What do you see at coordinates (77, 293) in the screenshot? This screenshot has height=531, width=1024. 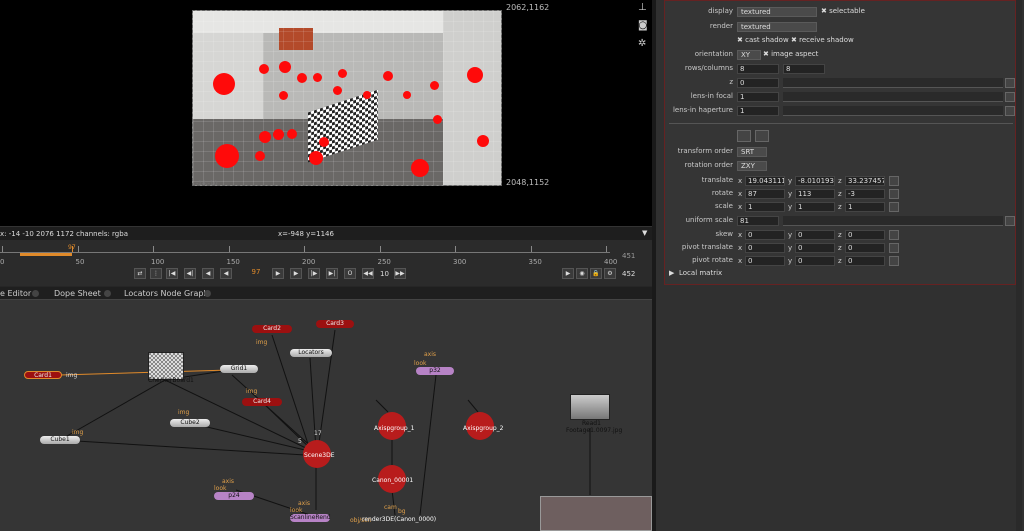 I see `tab-dope-sheet: Dope Sheet` at bounding box center [77, 293].